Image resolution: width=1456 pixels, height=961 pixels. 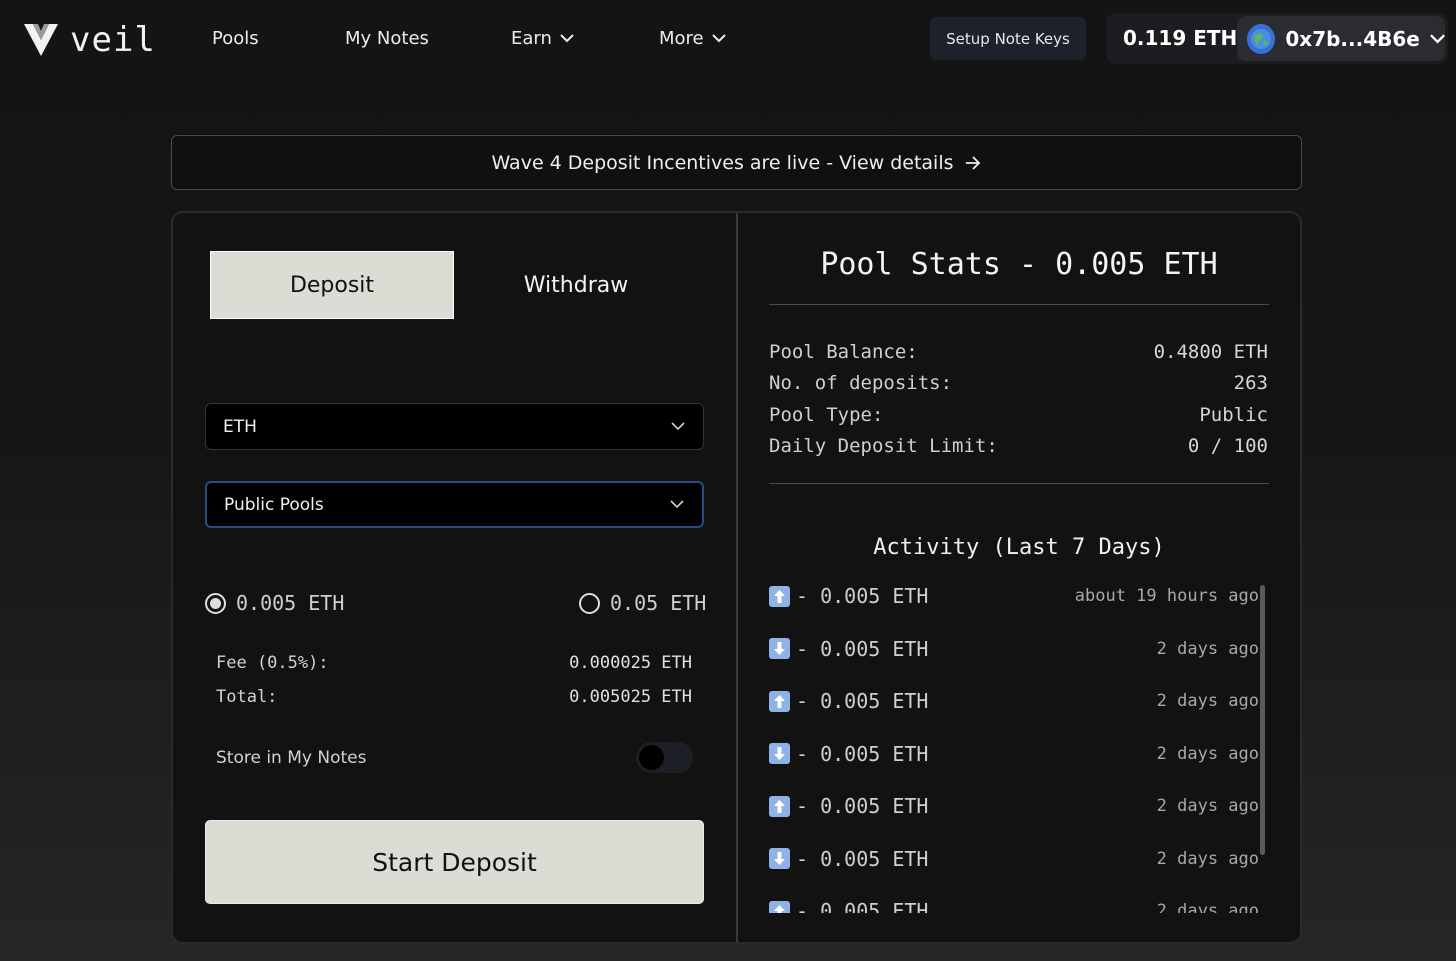 What do you see at coordinates (1019, 264) in the screenshot?
I see `pool-stats-title: Pool Stats - 0.005 ETH` at bounding box center [1019, 264].